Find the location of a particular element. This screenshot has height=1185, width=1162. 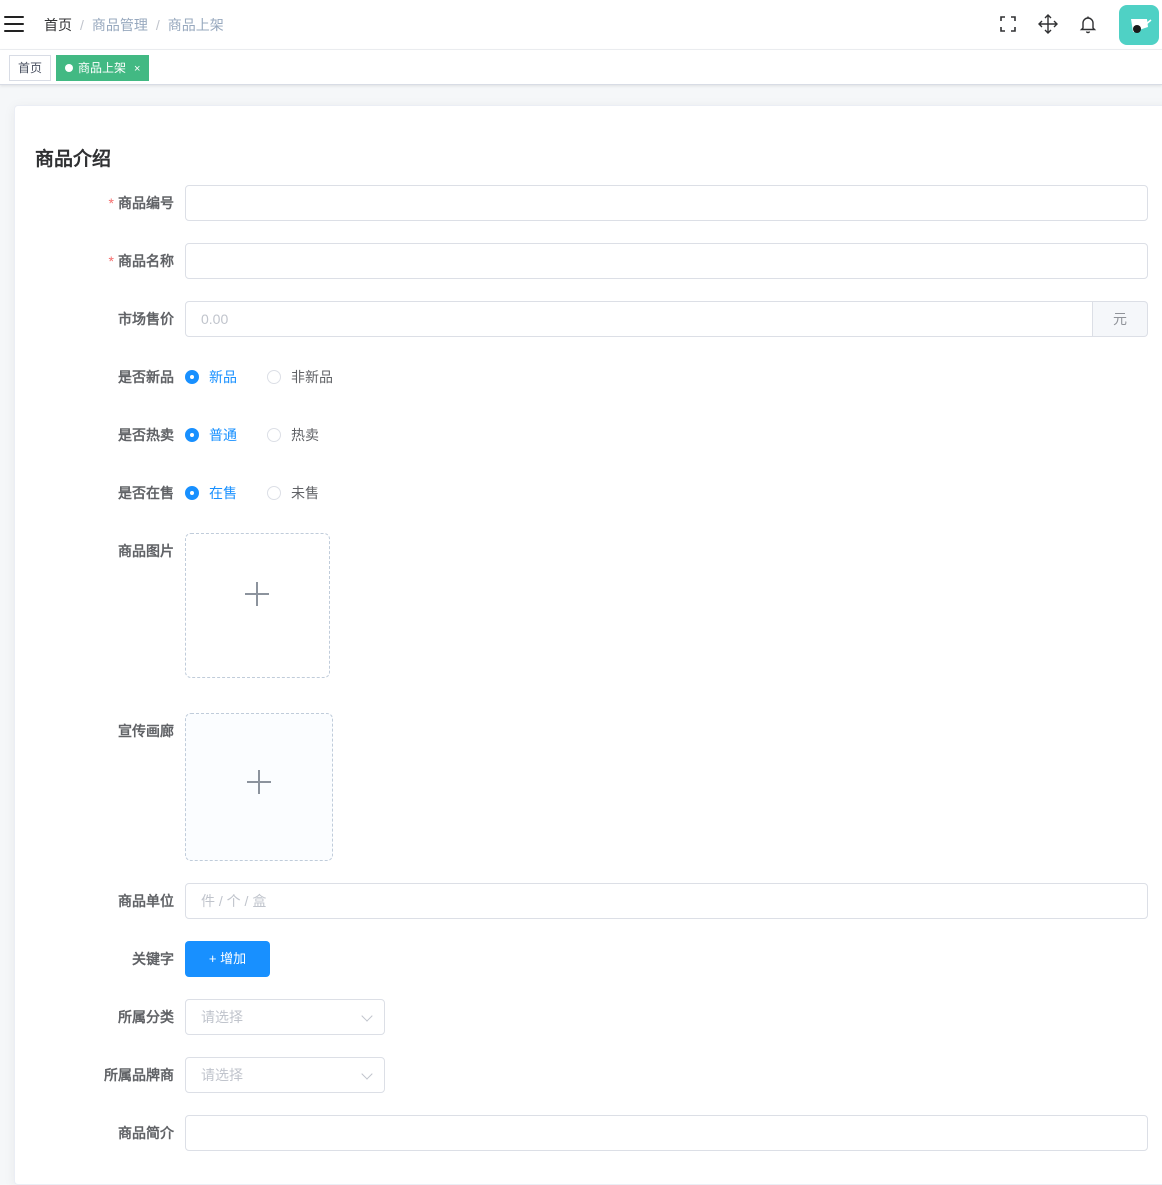

section-title: 商品介绍 is located at coordinates (73, 159).